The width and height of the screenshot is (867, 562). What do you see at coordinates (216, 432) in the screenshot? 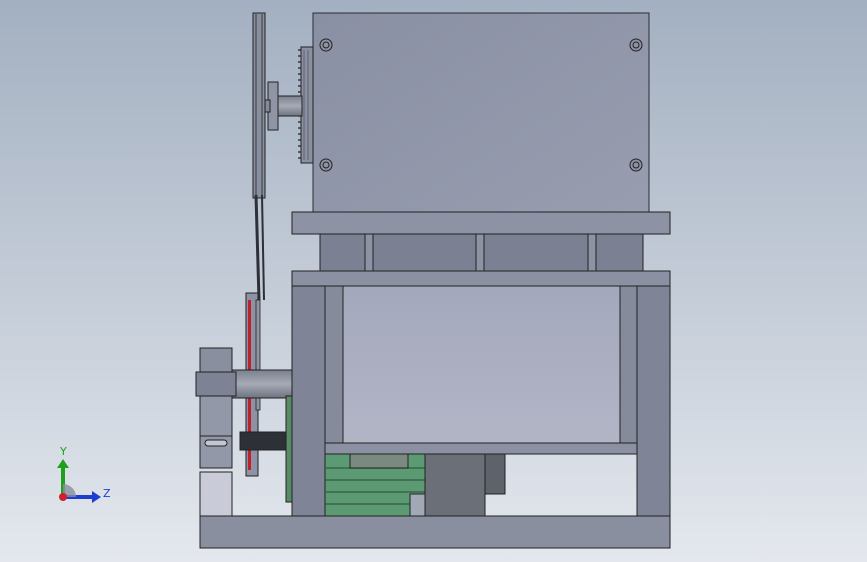
I see `bearing-block` at bounding box center [216, 432].